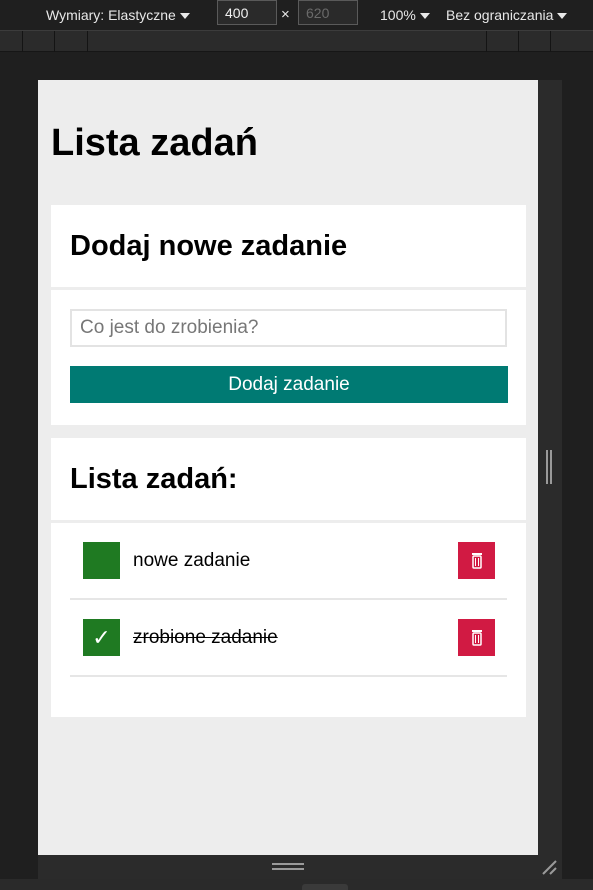 This screenshot has width=593, height=890. I want to click on resize-corner-icon, so click(549, 867).